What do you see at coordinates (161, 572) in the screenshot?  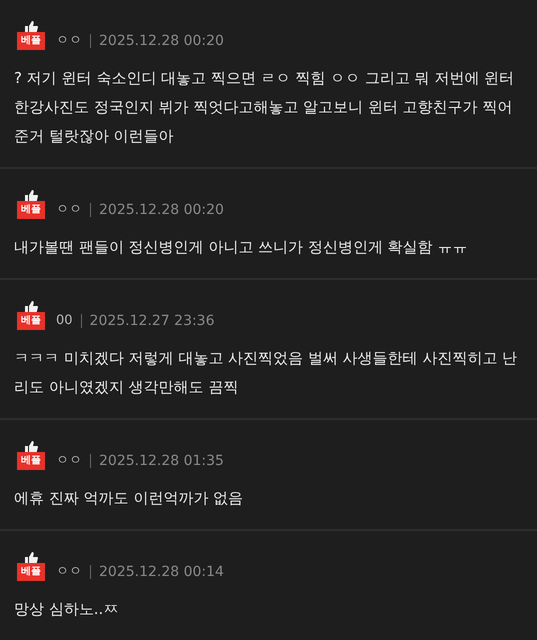 I see `comment-date: 2025.12.28 00:14` at bounding box center [161, 572].